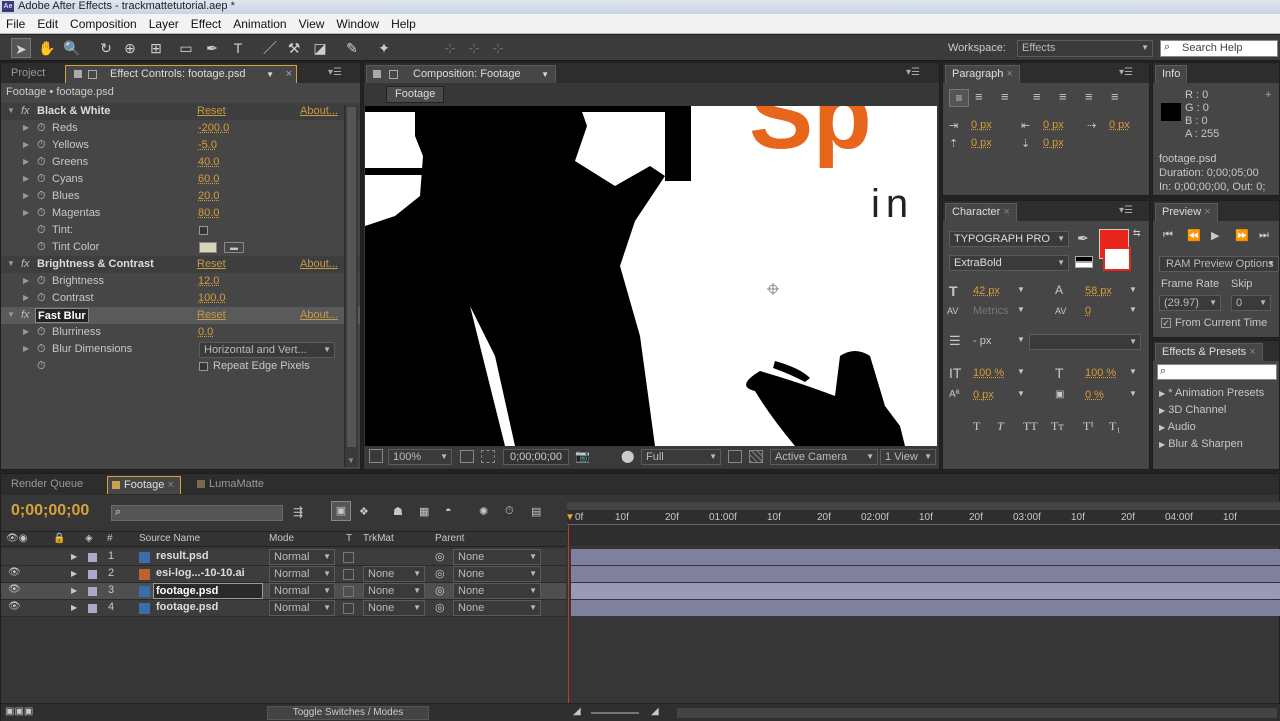  I want to click on tab-preview: Preview ×, so click(1186, 212).